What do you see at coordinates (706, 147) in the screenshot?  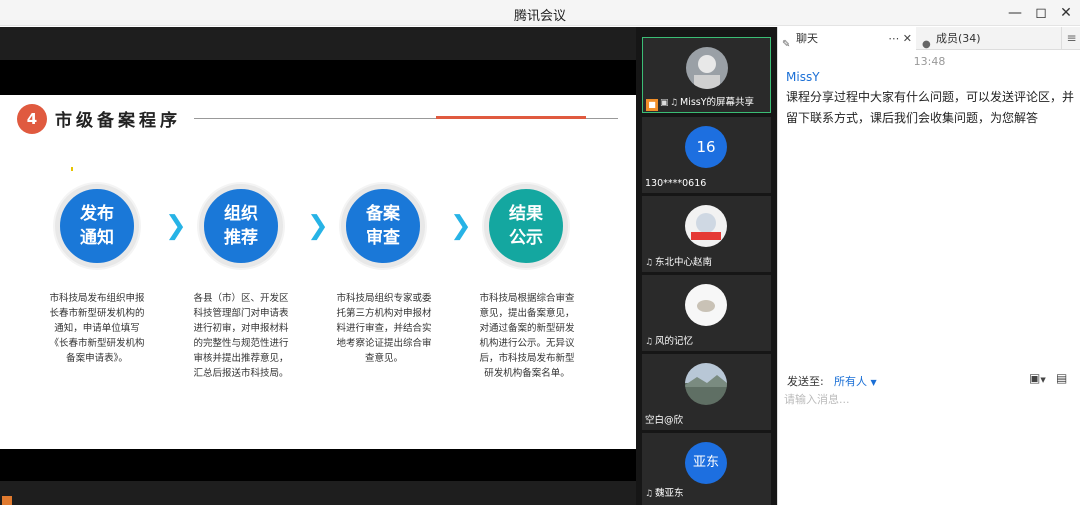 I see `avatar: 16` at bounding box center [706, 147].